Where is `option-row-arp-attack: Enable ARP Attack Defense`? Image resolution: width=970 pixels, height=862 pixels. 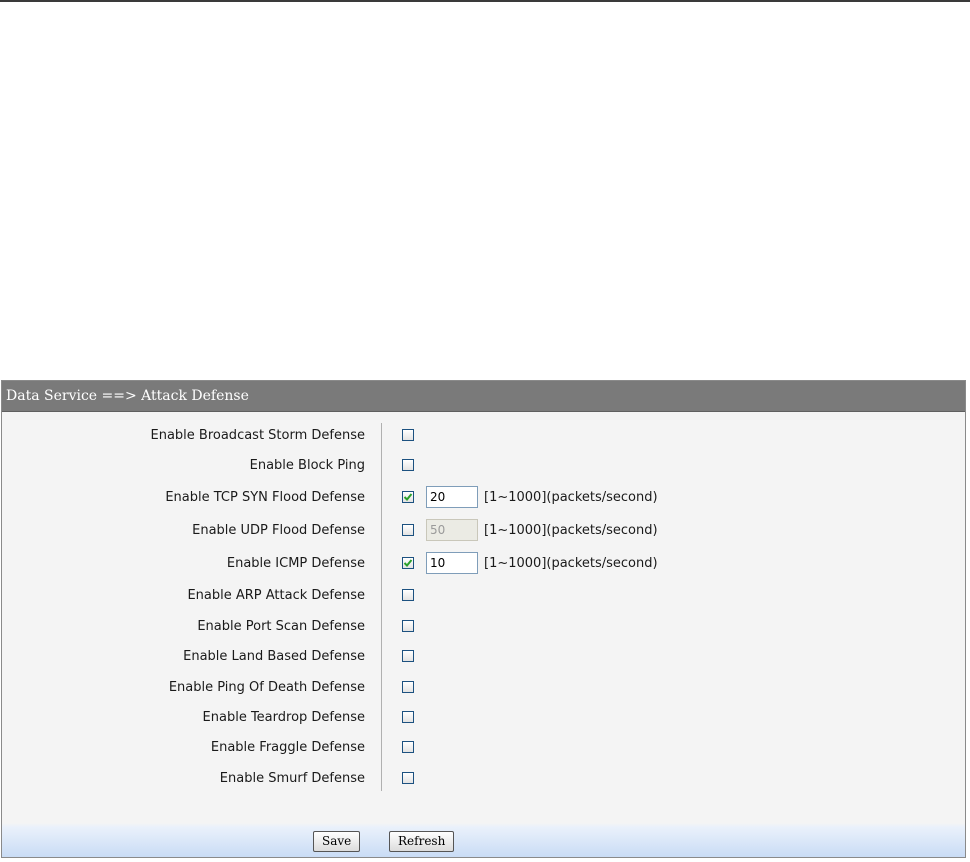
option-row-arp-attack: Enable ARP Attack Defense is located at coordinates (483, 596).